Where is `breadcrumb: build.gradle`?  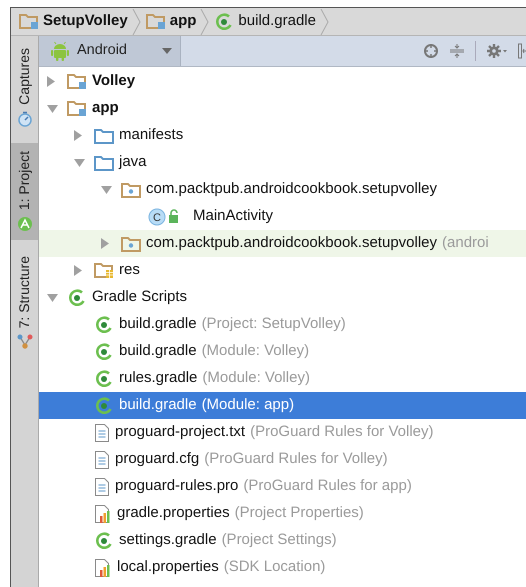
breadcrumb: build.gradle is located at coordinates (267, 21).